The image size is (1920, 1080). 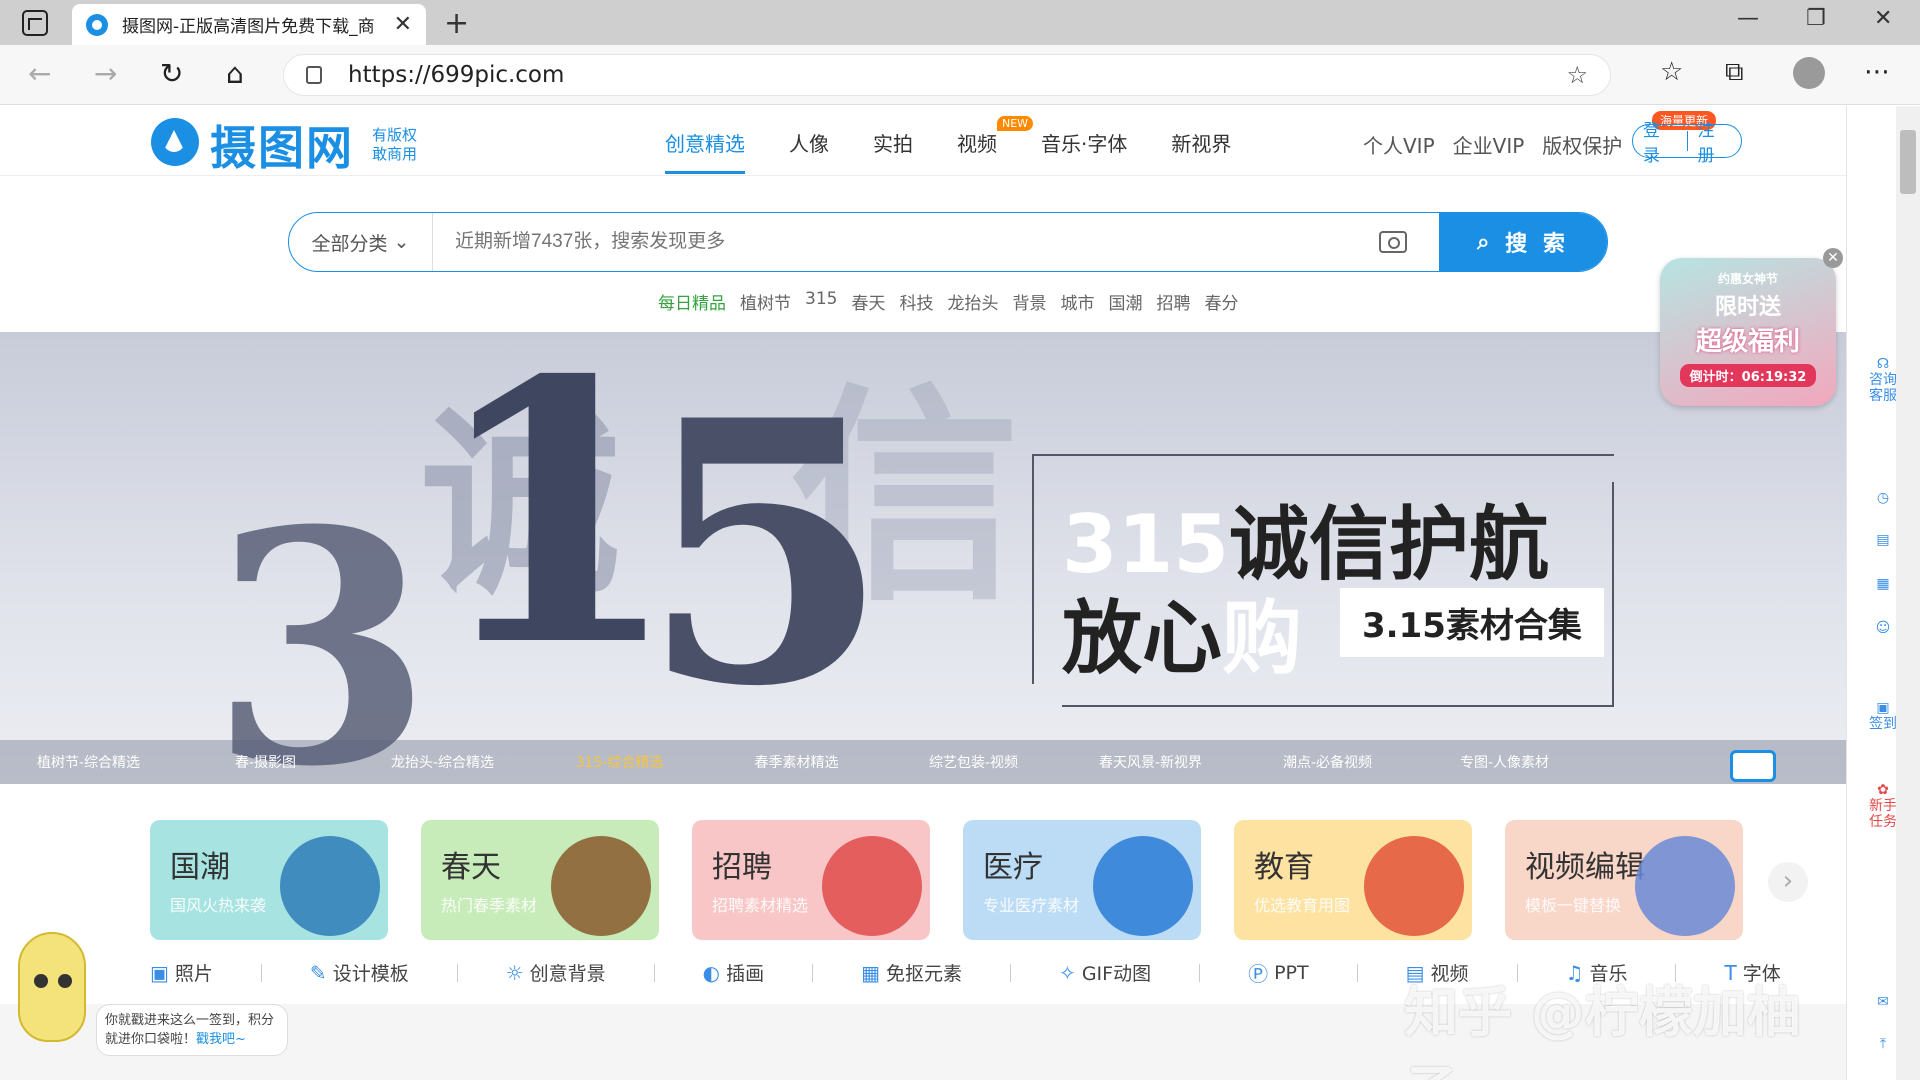 I want to click on banner-nav-item: 专图-人像素材, so click(x=1504, y=762).